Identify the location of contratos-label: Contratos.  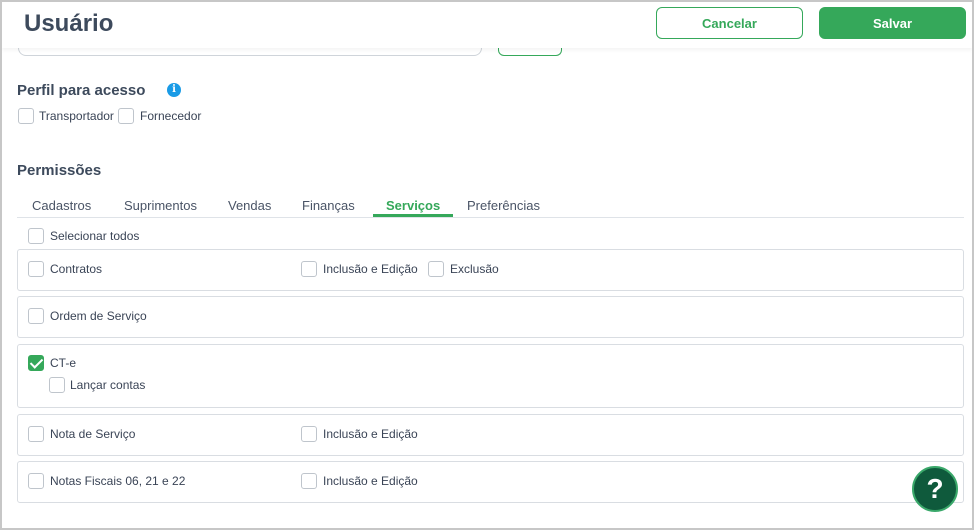
(76, 269).